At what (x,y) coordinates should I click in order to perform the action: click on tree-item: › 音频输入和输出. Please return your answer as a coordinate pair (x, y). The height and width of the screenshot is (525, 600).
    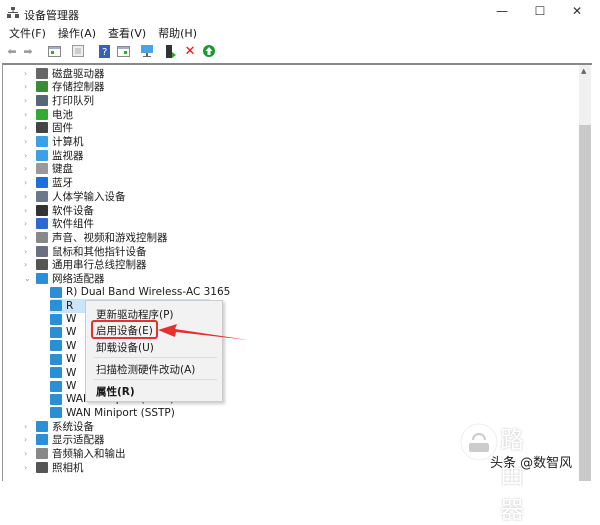
    Looking at the image, I should click on (75, 454).